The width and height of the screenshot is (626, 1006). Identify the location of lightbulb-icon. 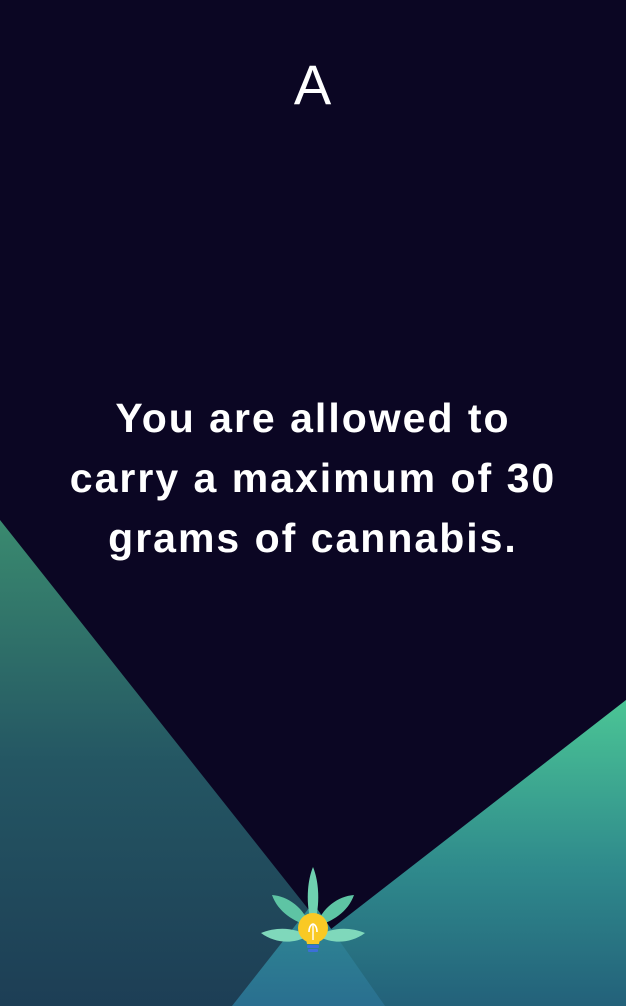
(313, 932).